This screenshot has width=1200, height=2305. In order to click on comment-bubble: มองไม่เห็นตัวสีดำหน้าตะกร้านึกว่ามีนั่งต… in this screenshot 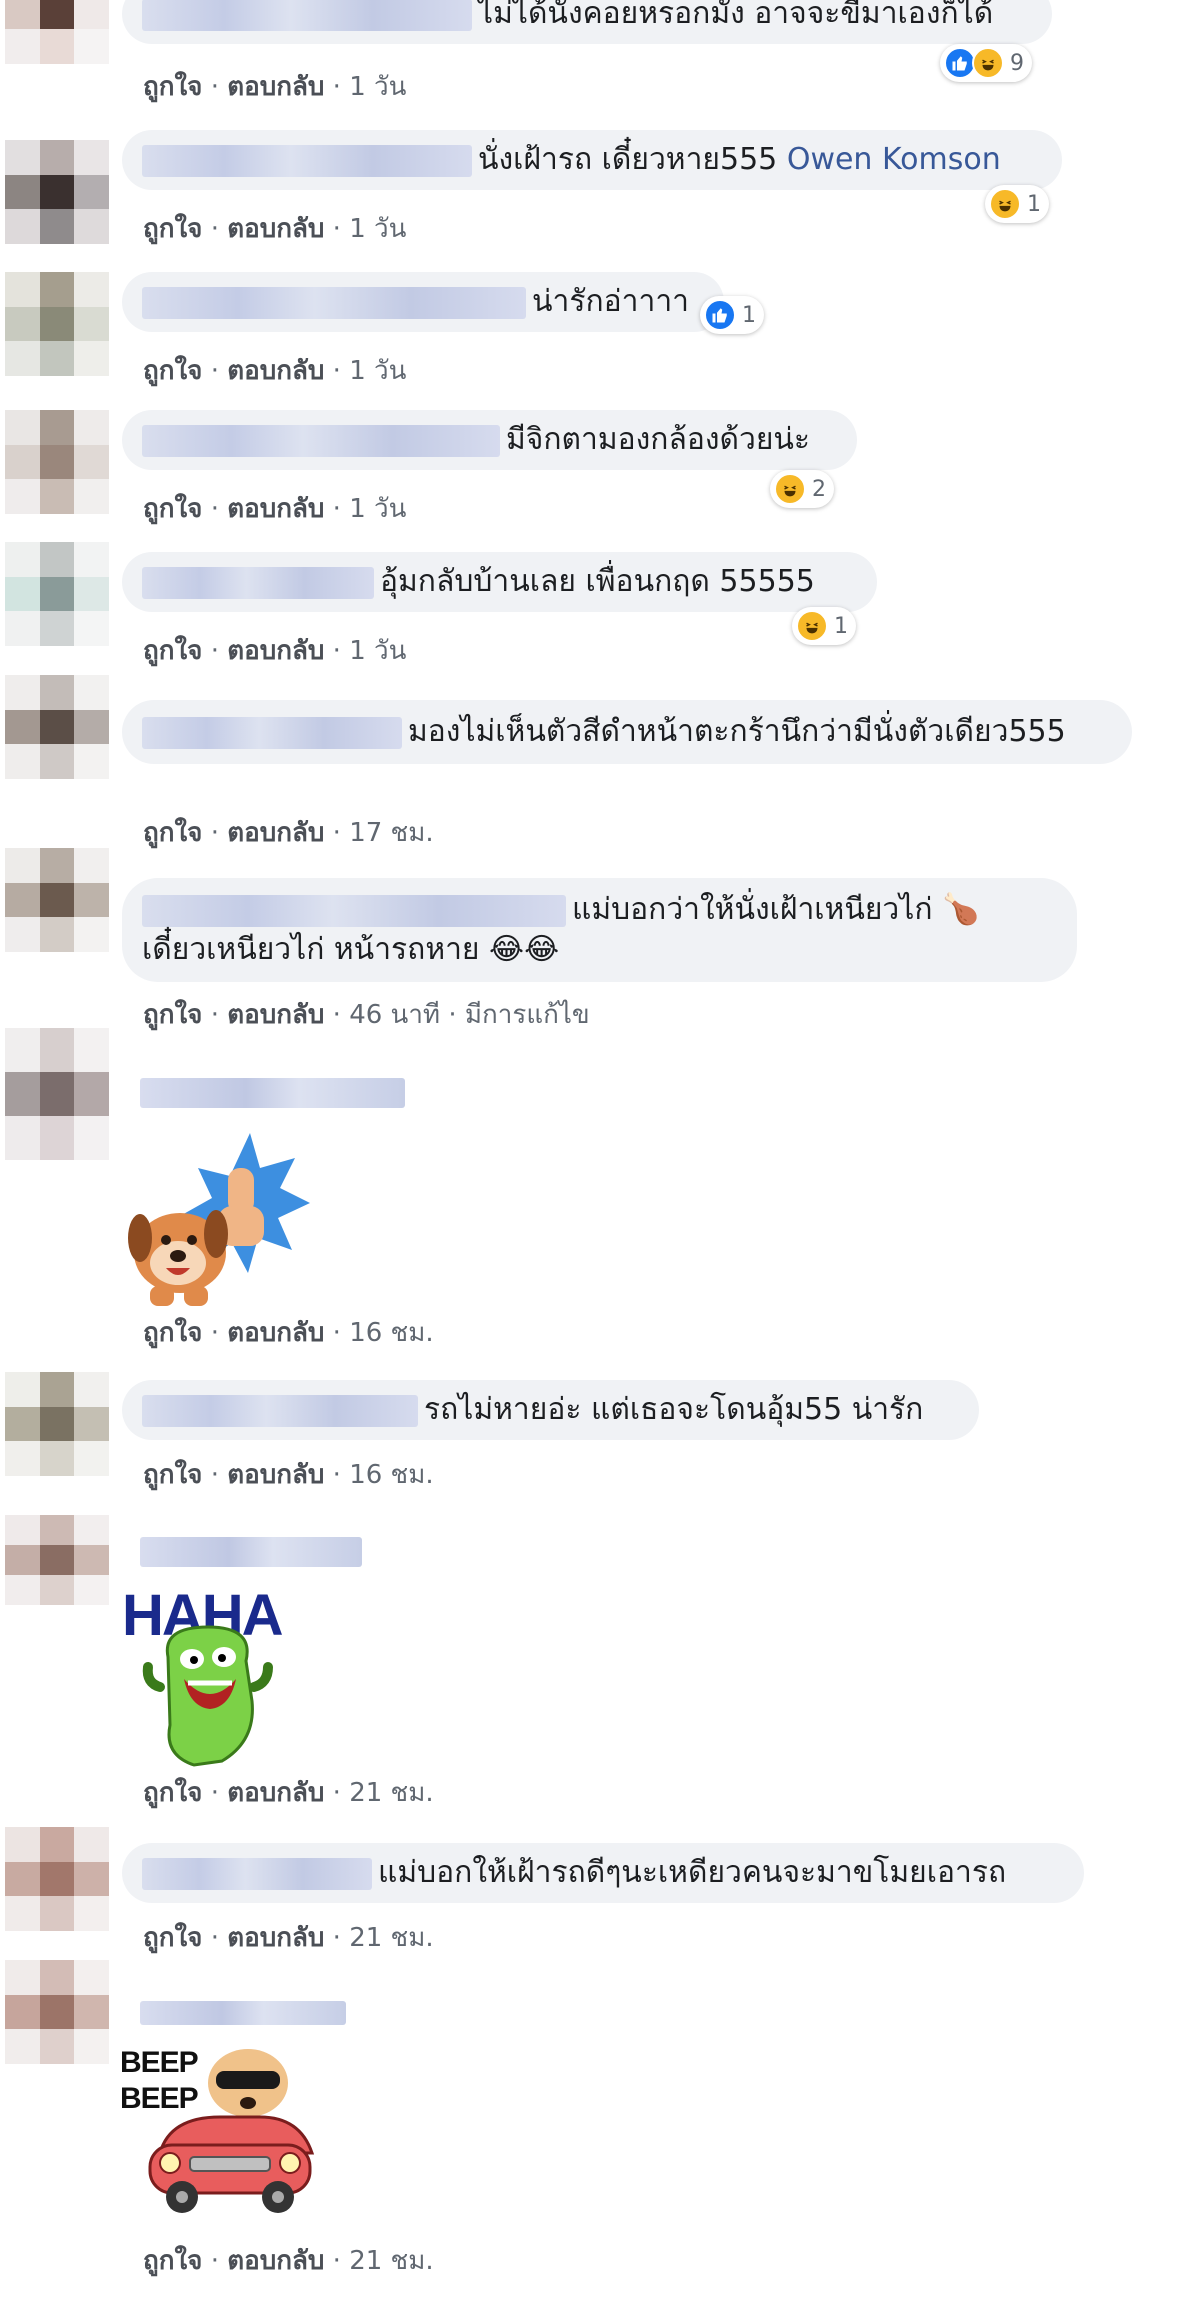, I will do `click(627, 732)`.